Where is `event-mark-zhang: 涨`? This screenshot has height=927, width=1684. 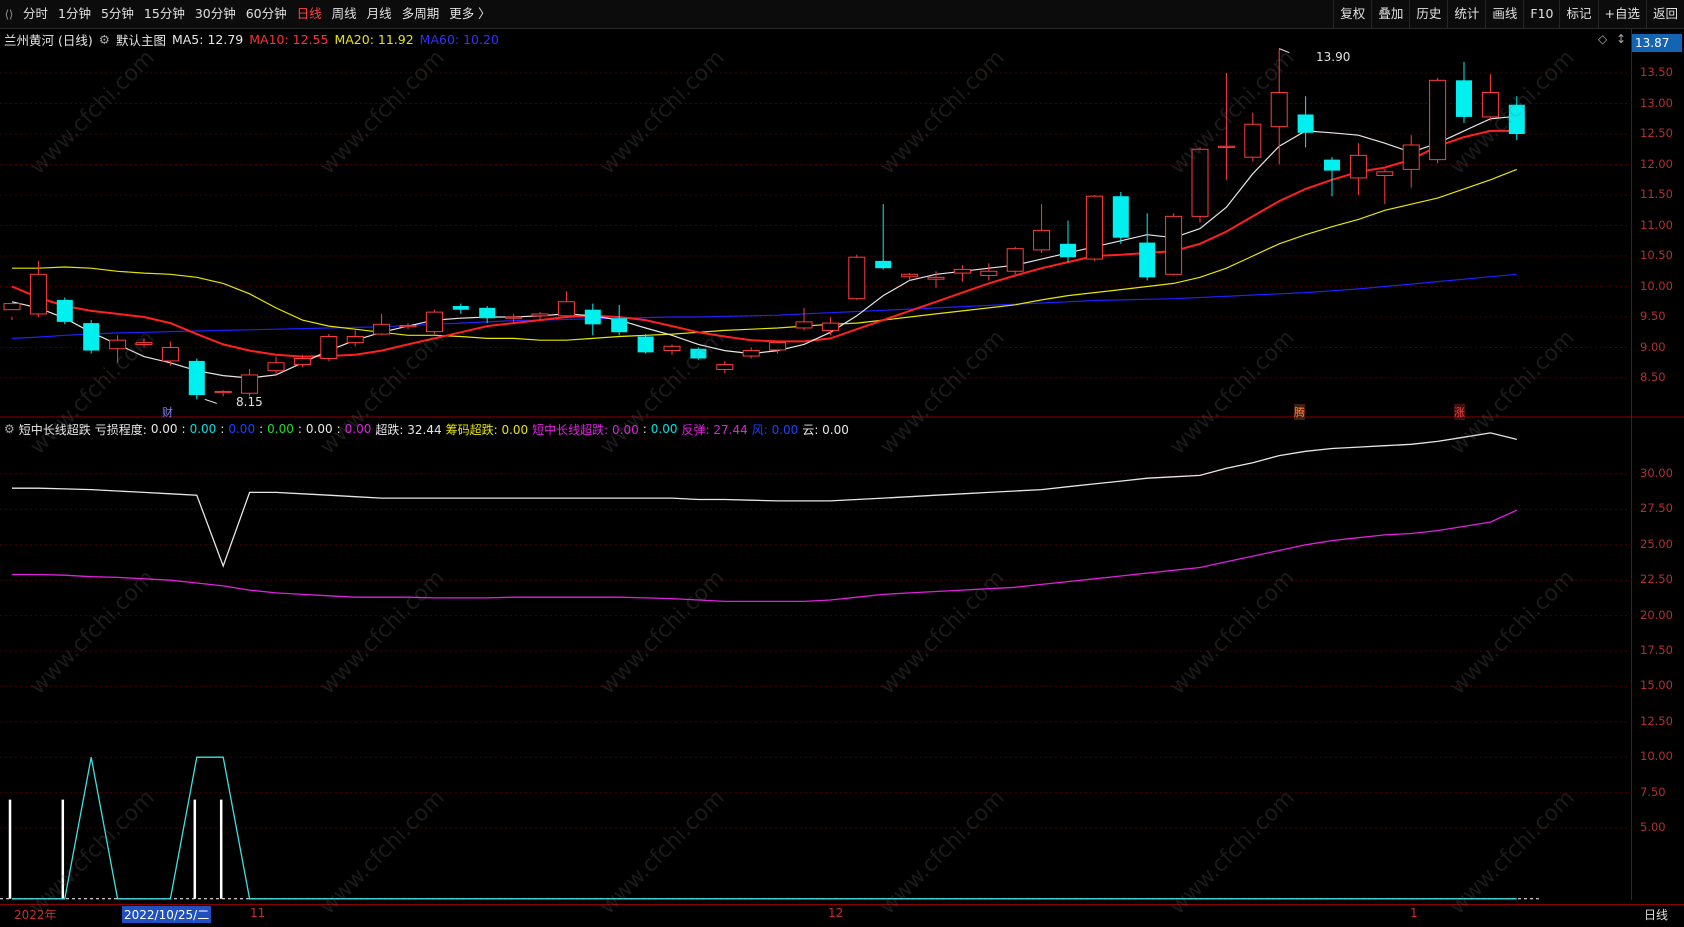
event-mark-zhang: 涨 is located at coordinates (1459, 412).